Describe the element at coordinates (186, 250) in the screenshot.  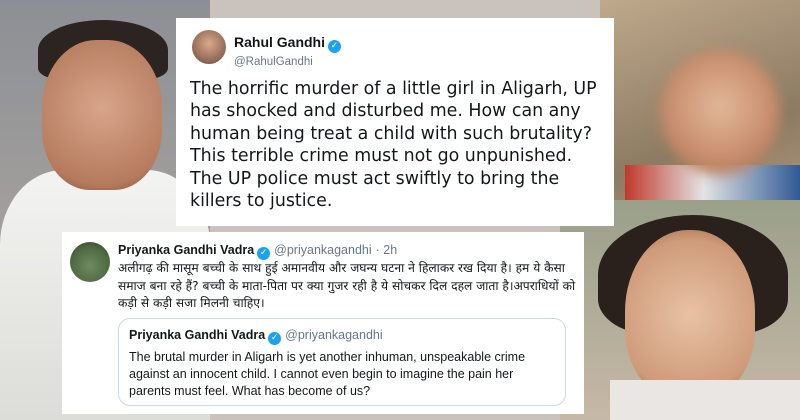
I see `author-name: Priyanka Gandhi Vadra` at that location.